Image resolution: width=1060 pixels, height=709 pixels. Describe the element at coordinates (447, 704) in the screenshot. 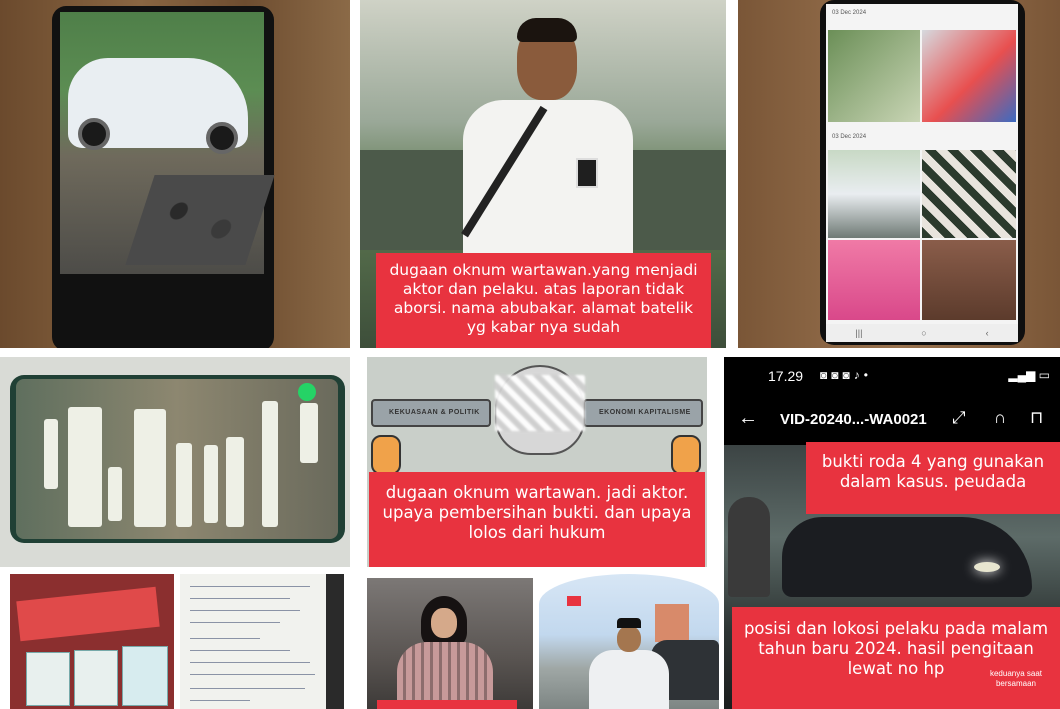

I see `red-bar` at that location.